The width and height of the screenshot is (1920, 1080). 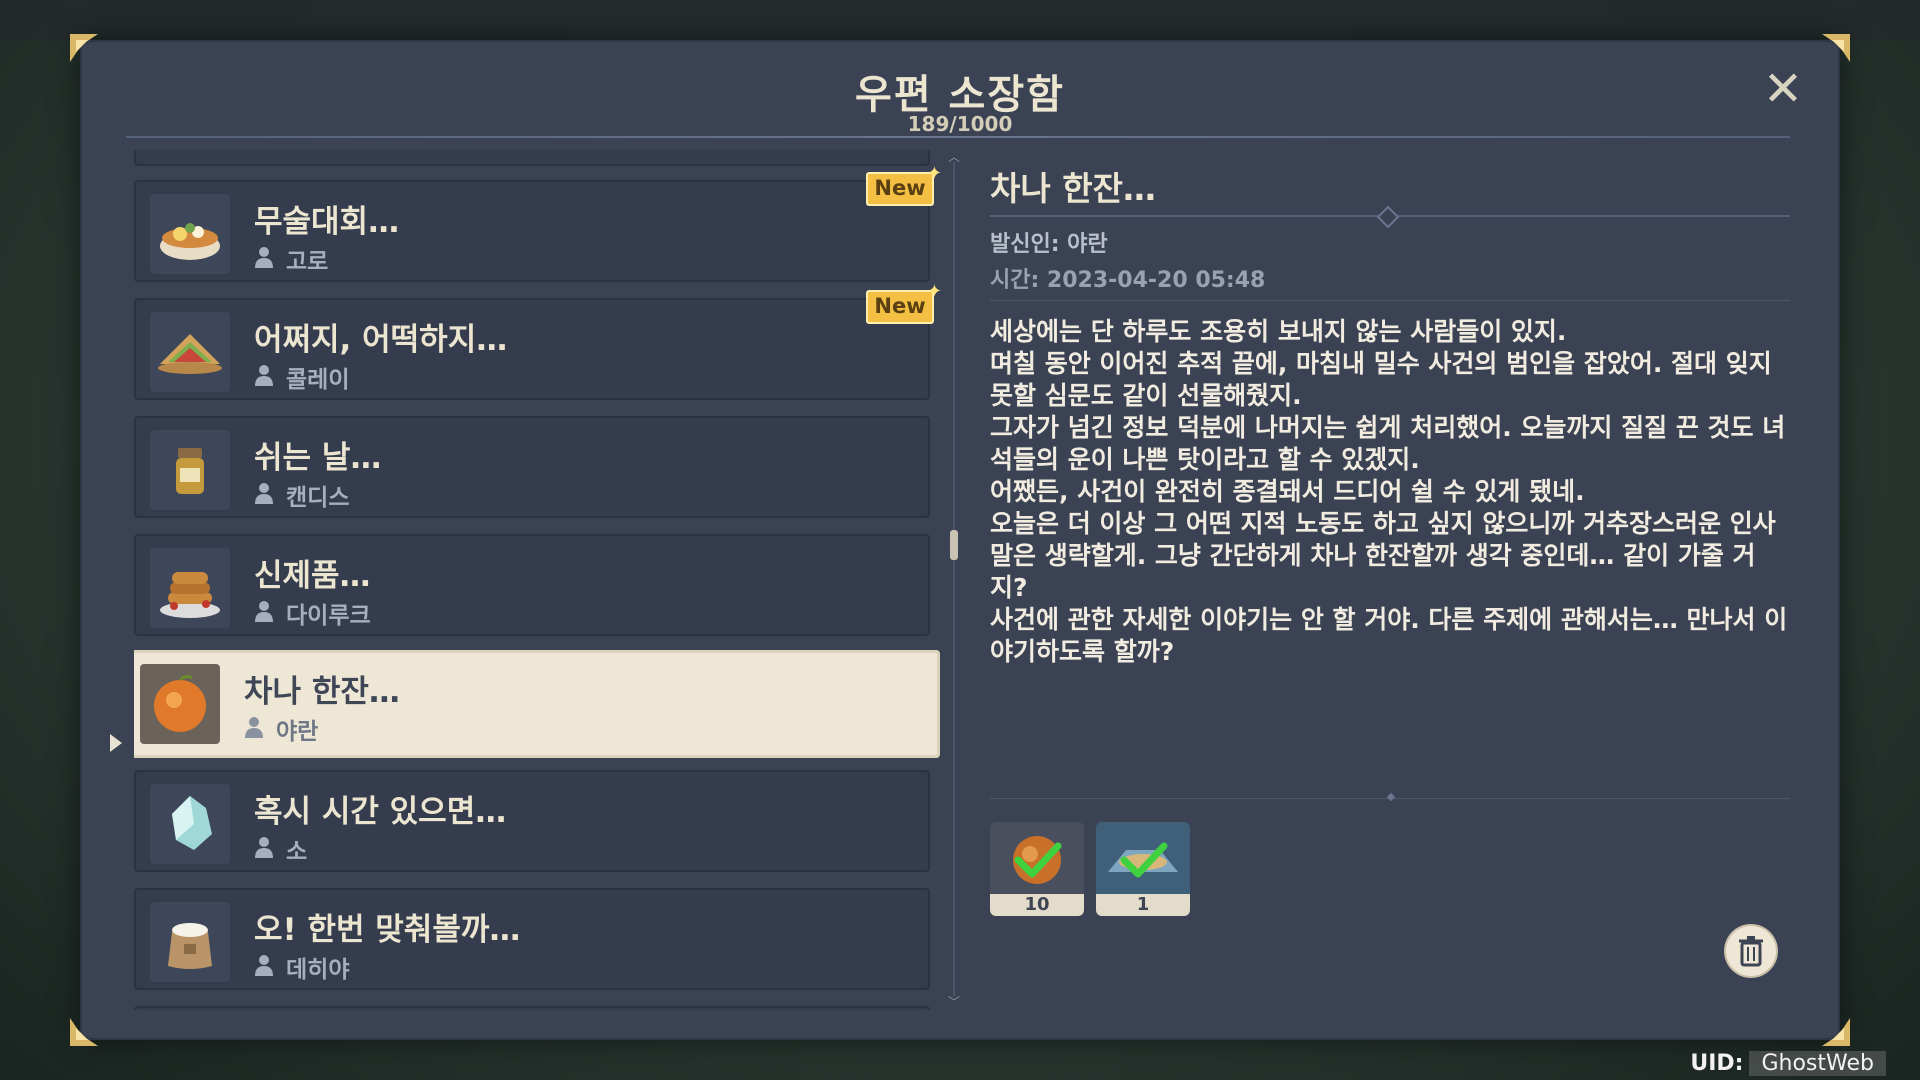 What do you see at coordinates (1037, 905) in the screenshot?
I see `attachment-quantity: 10` at bounding box center [1037, 905].